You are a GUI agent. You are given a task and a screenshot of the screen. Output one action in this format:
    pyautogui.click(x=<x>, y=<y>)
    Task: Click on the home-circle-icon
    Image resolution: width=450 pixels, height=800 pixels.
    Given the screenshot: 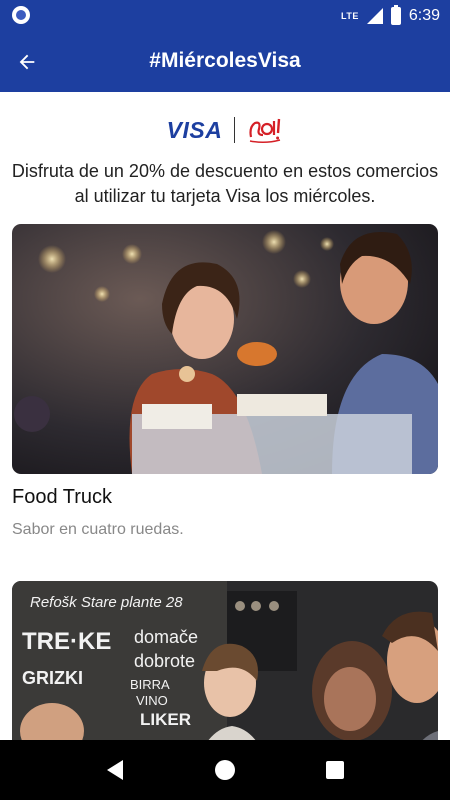 What is the action you would take?
    pyautogui.click(x=225, y=770)
    